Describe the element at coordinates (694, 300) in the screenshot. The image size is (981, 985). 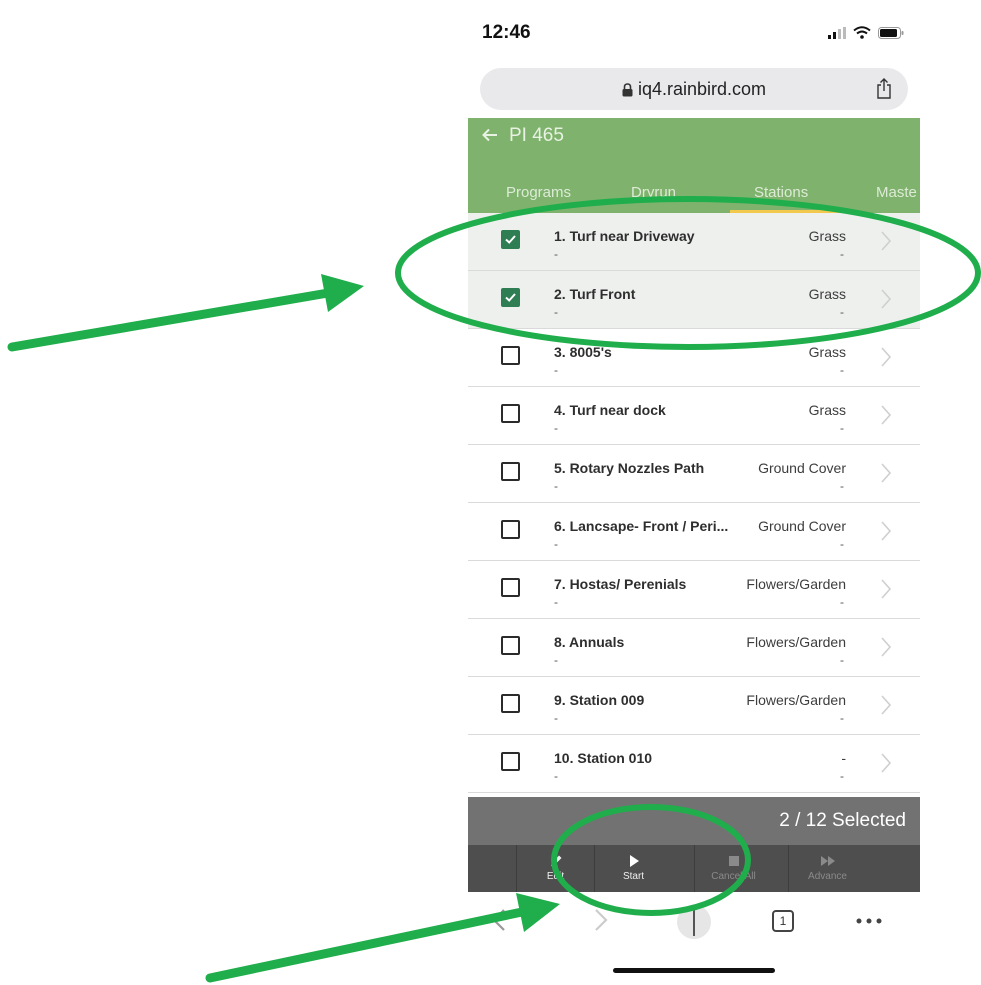
I see `station-row: 2. Turf Front - Grass -` at that location.